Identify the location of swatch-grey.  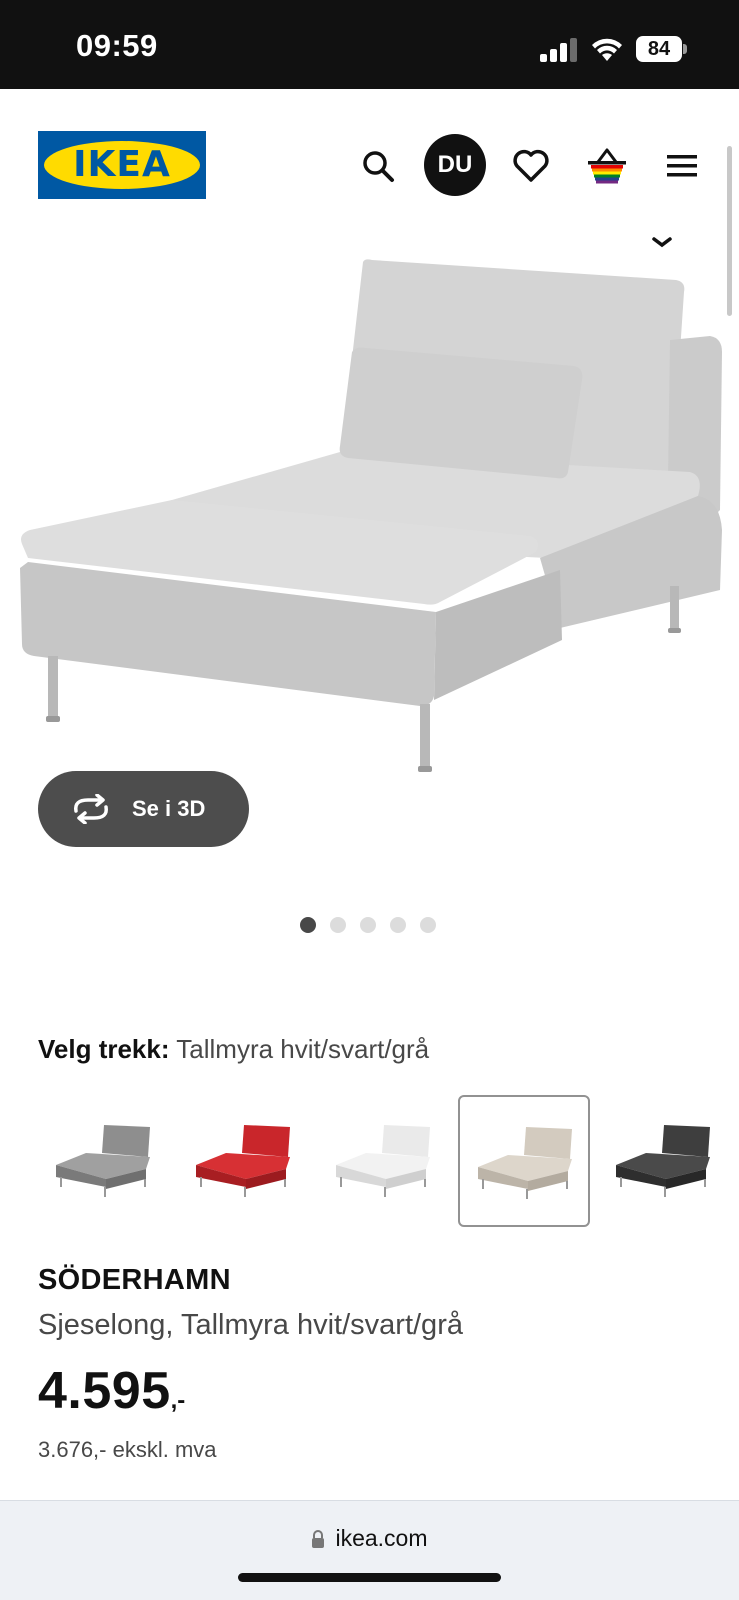
(104, 1161).